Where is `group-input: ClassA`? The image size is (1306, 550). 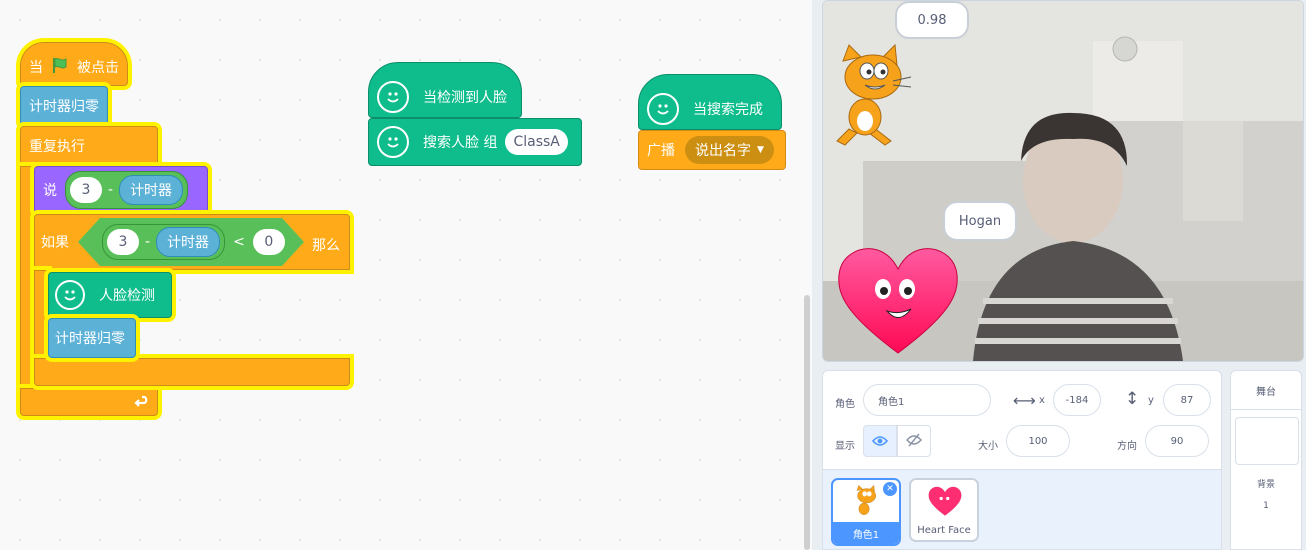
group-input: ClassA is located at coordinates (536, 142).